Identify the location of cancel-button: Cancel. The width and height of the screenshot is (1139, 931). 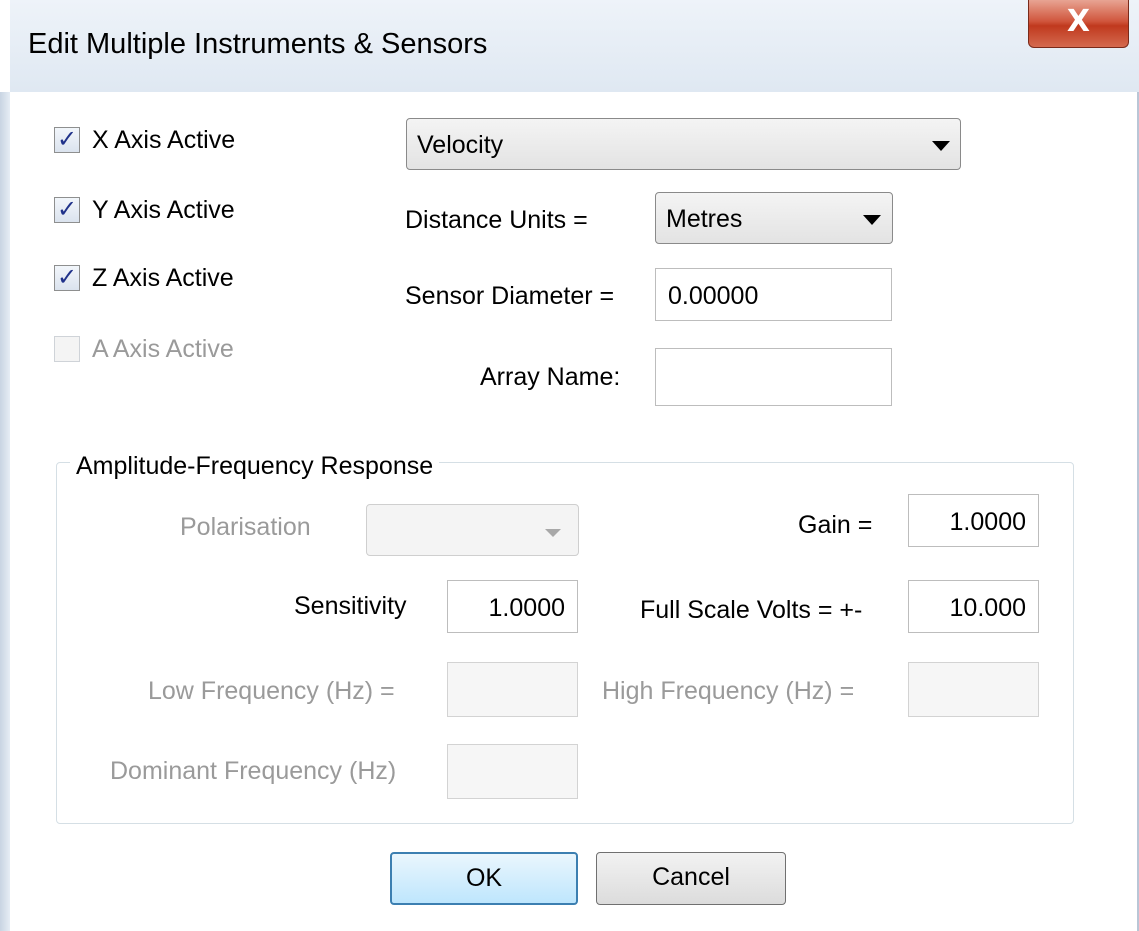
(691, 878).